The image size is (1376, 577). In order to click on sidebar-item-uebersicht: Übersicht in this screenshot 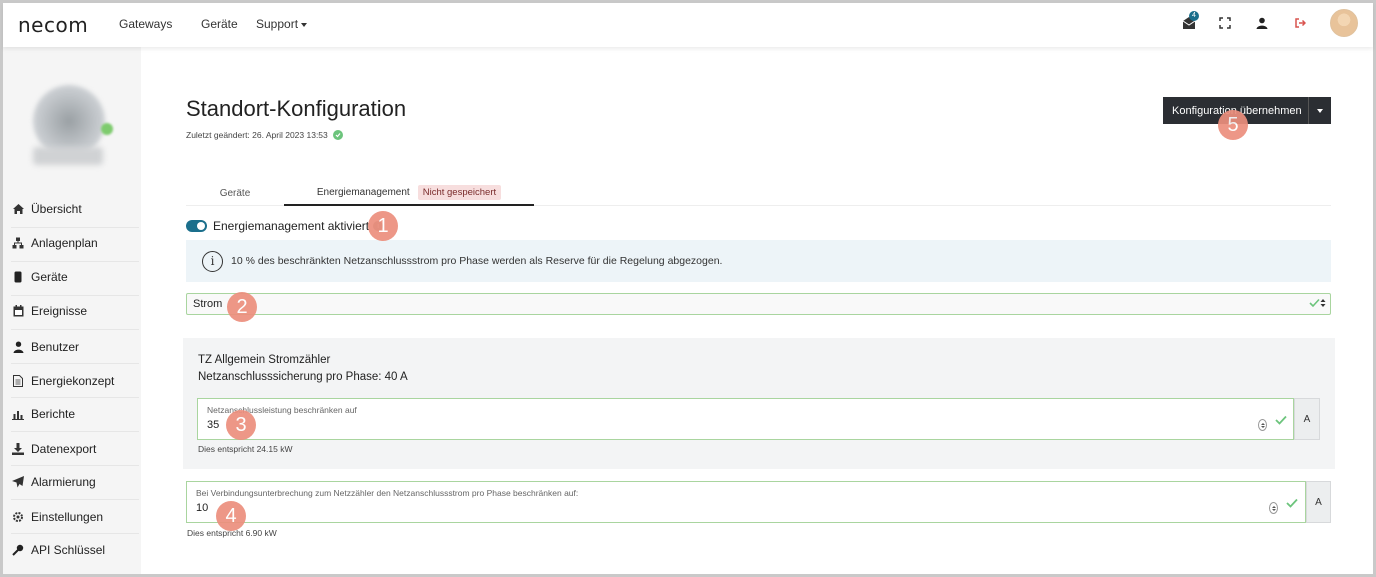, I will do `click(46, 209)`.